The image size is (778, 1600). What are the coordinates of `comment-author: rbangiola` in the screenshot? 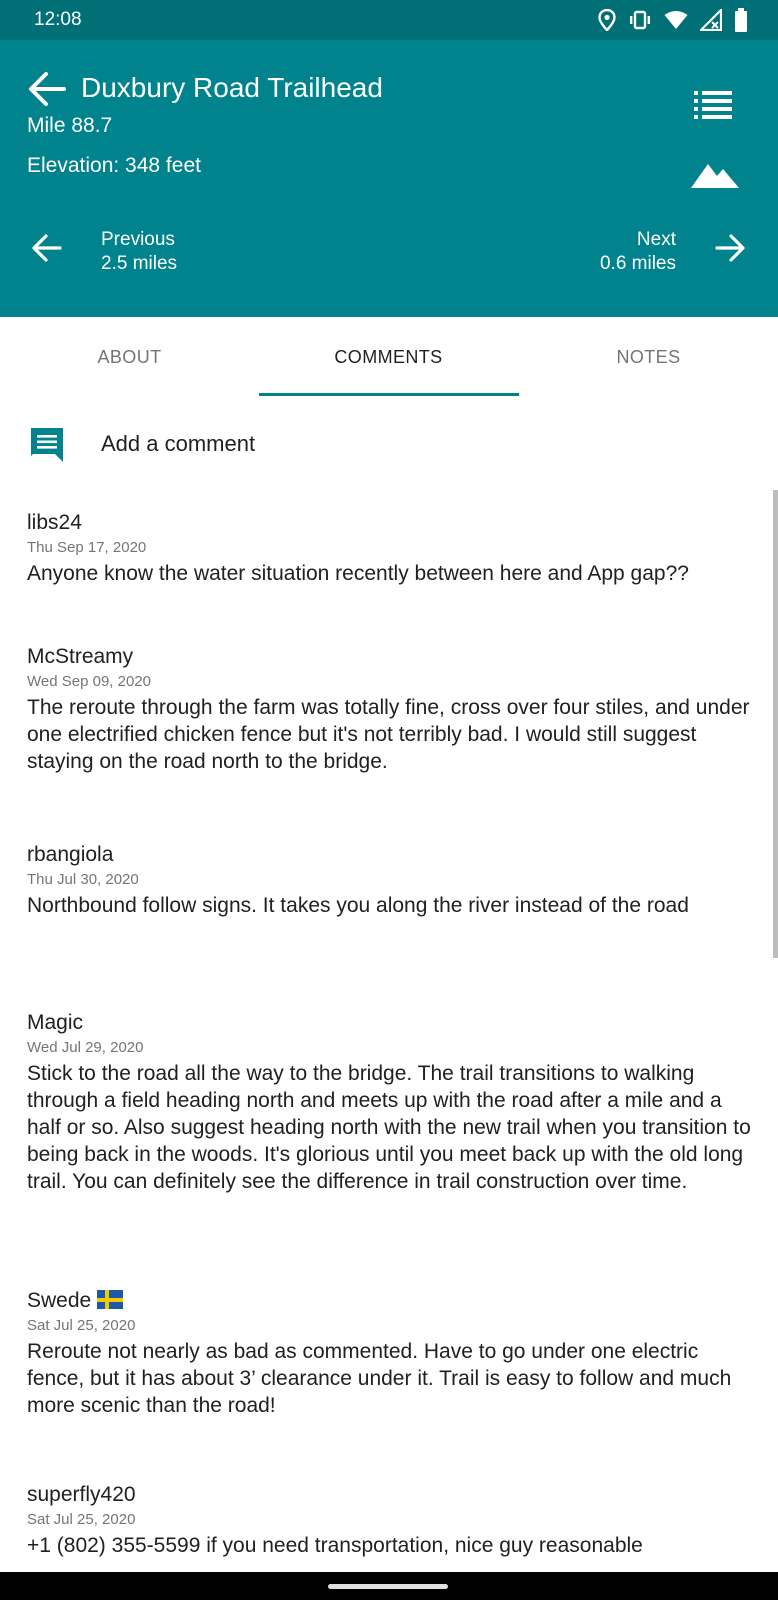 It's located at (70, 854).